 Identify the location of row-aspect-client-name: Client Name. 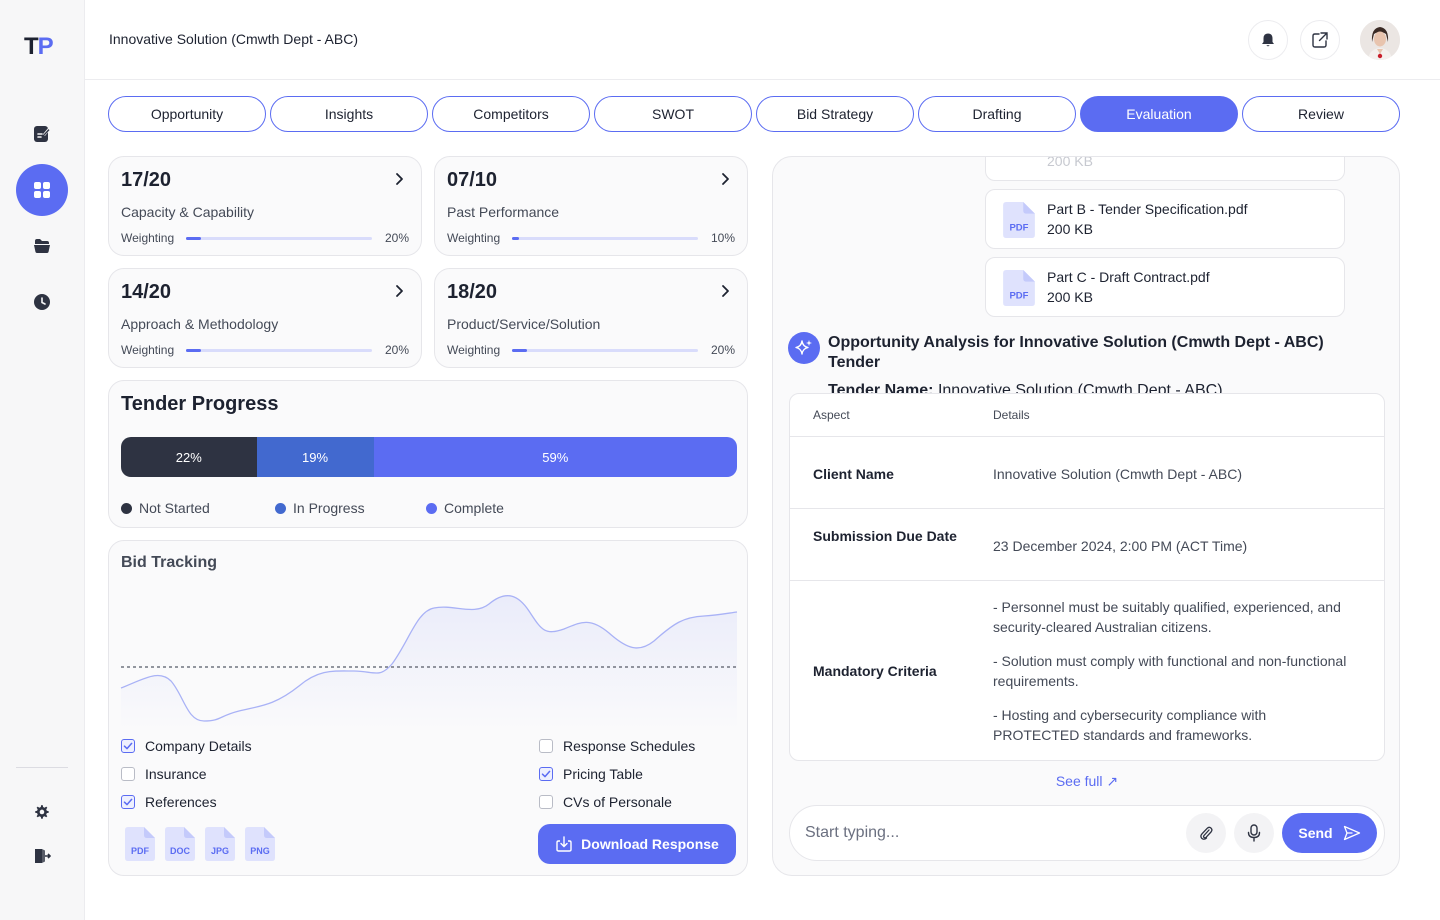
(853, 474).